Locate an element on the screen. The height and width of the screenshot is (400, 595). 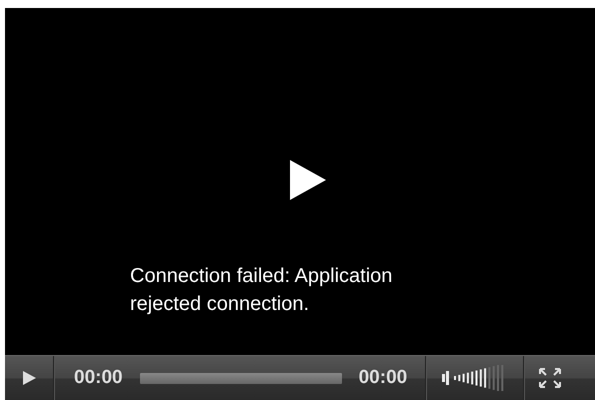
seek-bar is located at coordinates (241, 378).